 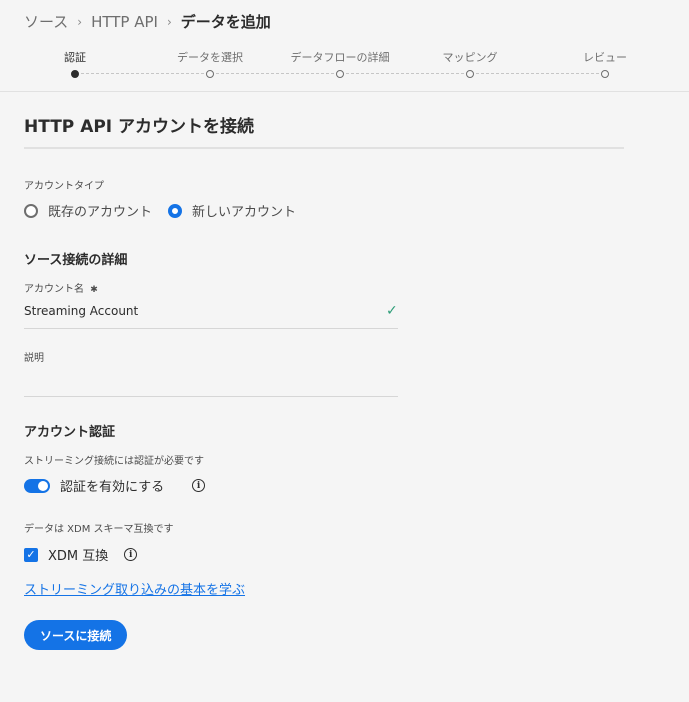 I want to click on account-type-radio-group: 既存のアカウント 新しいアカウント, so click(x=168, y=210).